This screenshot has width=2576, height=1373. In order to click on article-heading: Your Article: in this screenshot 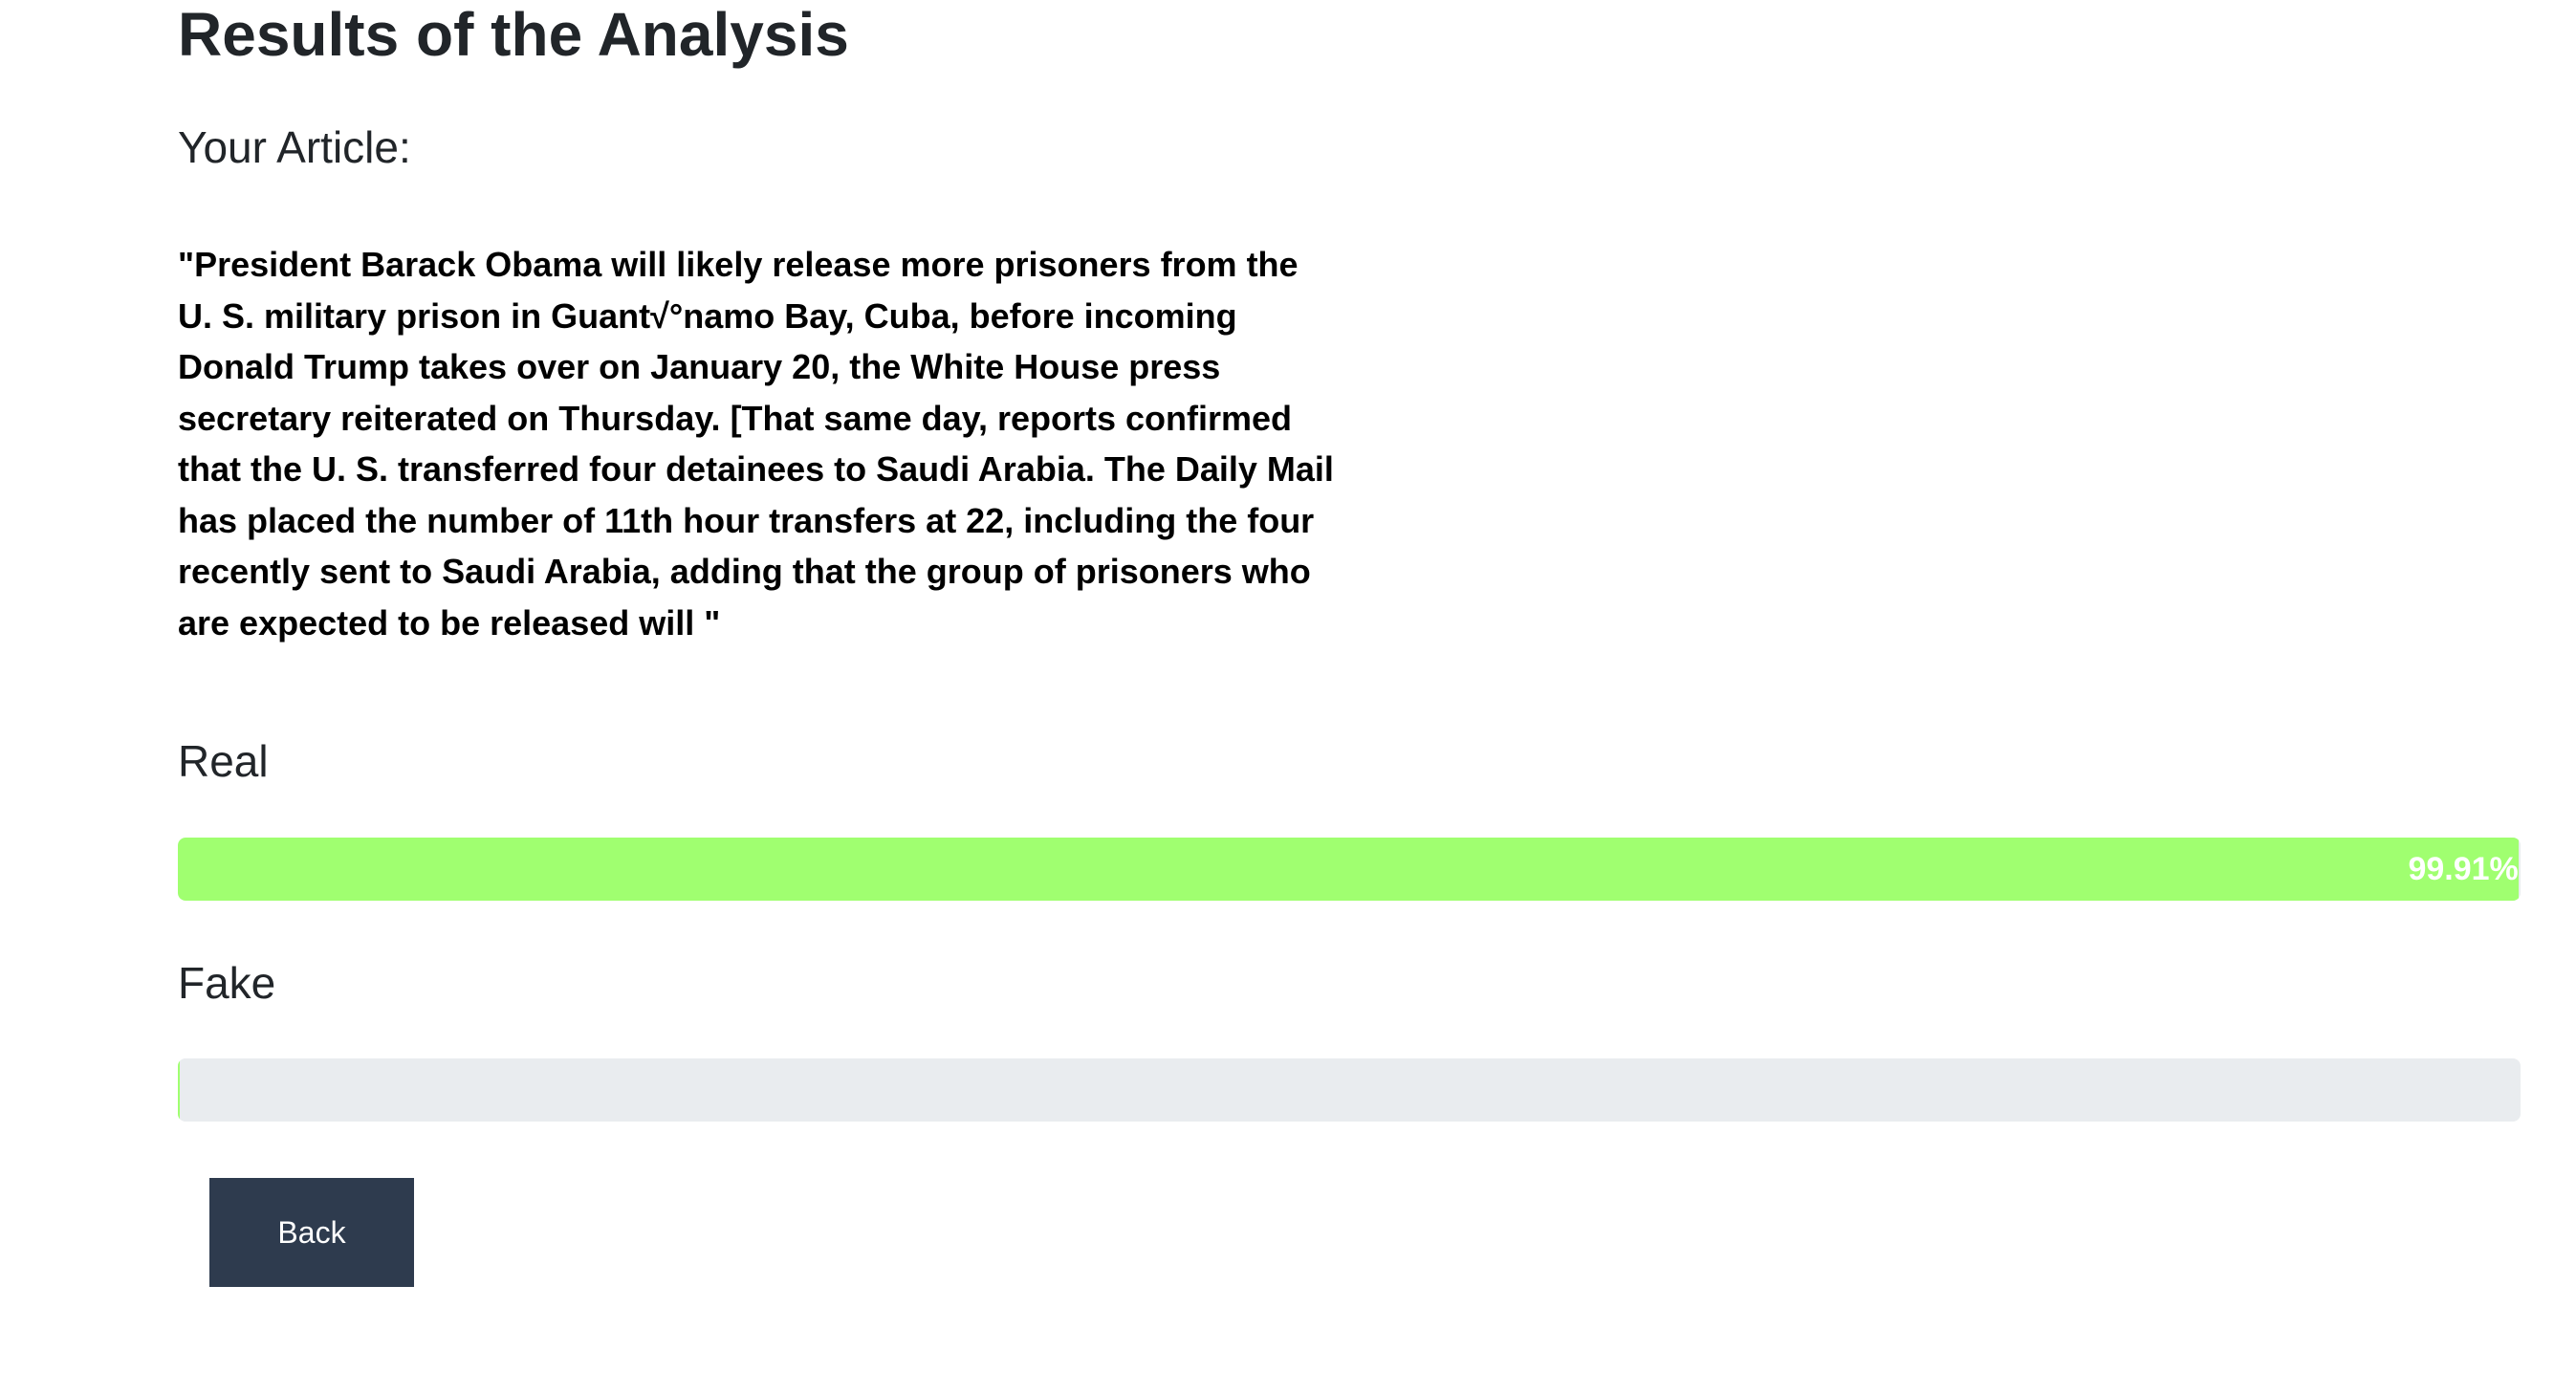, I will do `click(294, 147)`.